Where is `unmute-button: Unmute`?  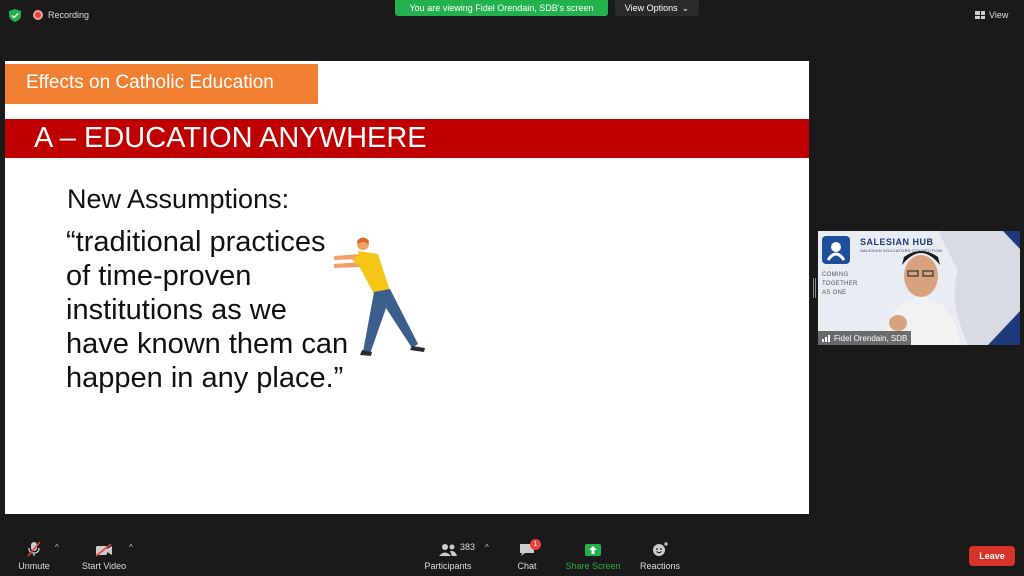 unmute-button: Unmute is located at coordinates (34, 555).